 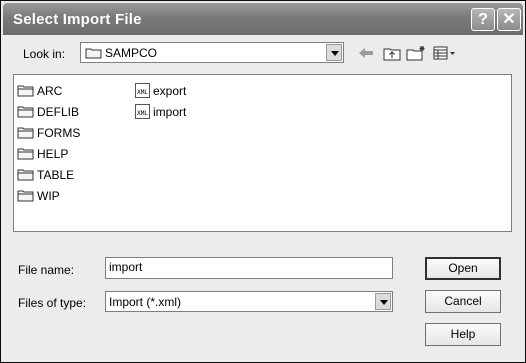 I want to click on list-item-folder: FORMS, so click(x=48, y=132).